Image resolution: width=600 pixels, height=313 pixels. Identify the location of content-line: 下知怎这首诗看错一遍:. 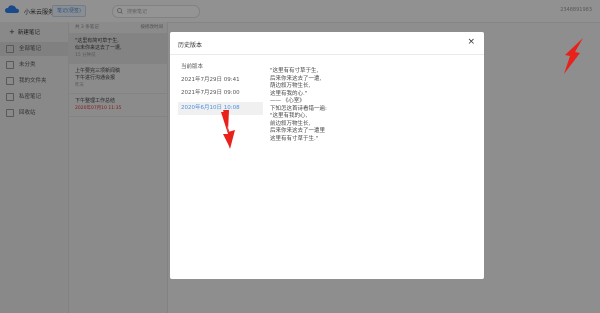
(298, 108).